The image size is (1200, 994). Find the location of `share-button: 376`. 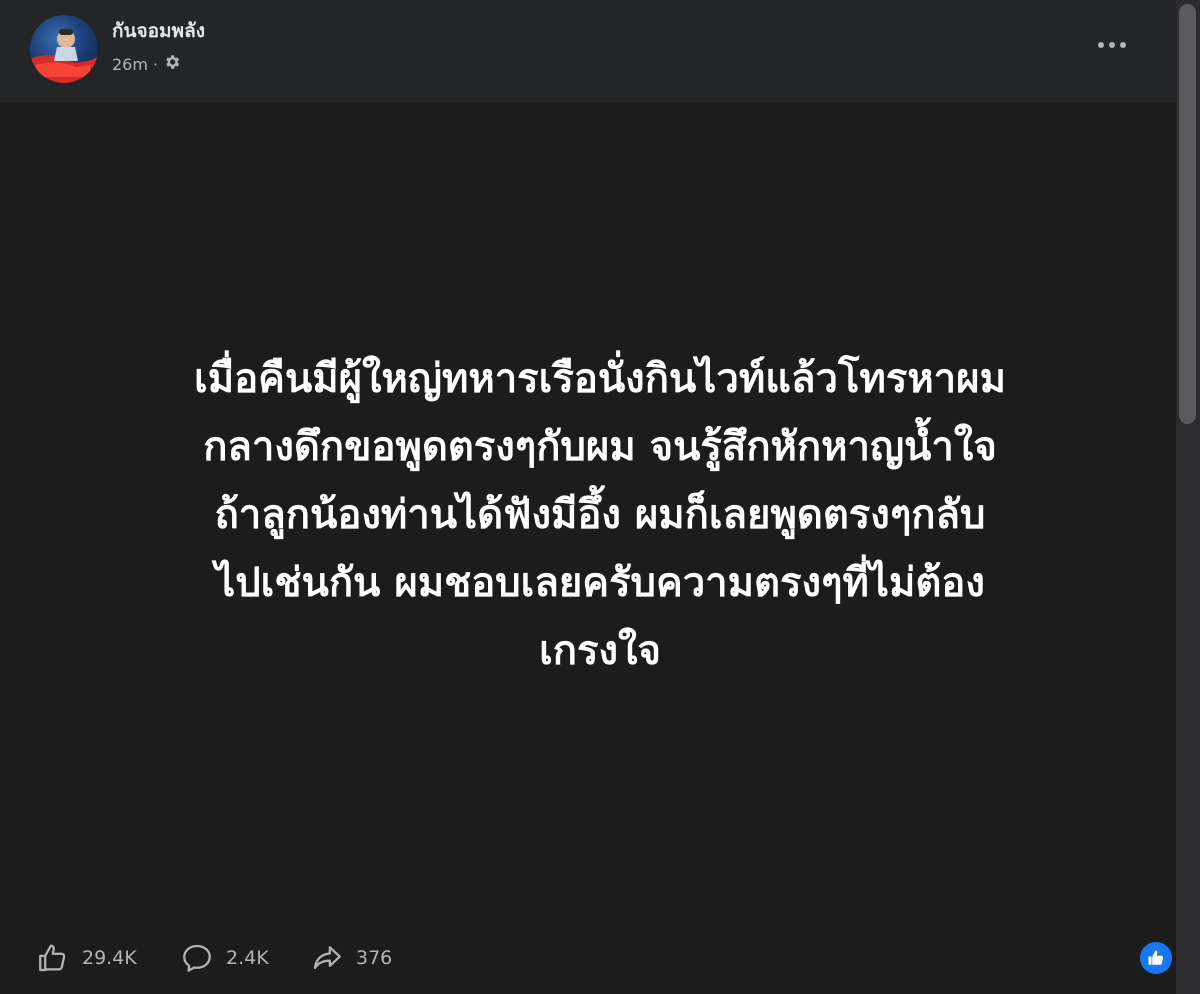

share-button: 376 is located at coordinates (351, 958).